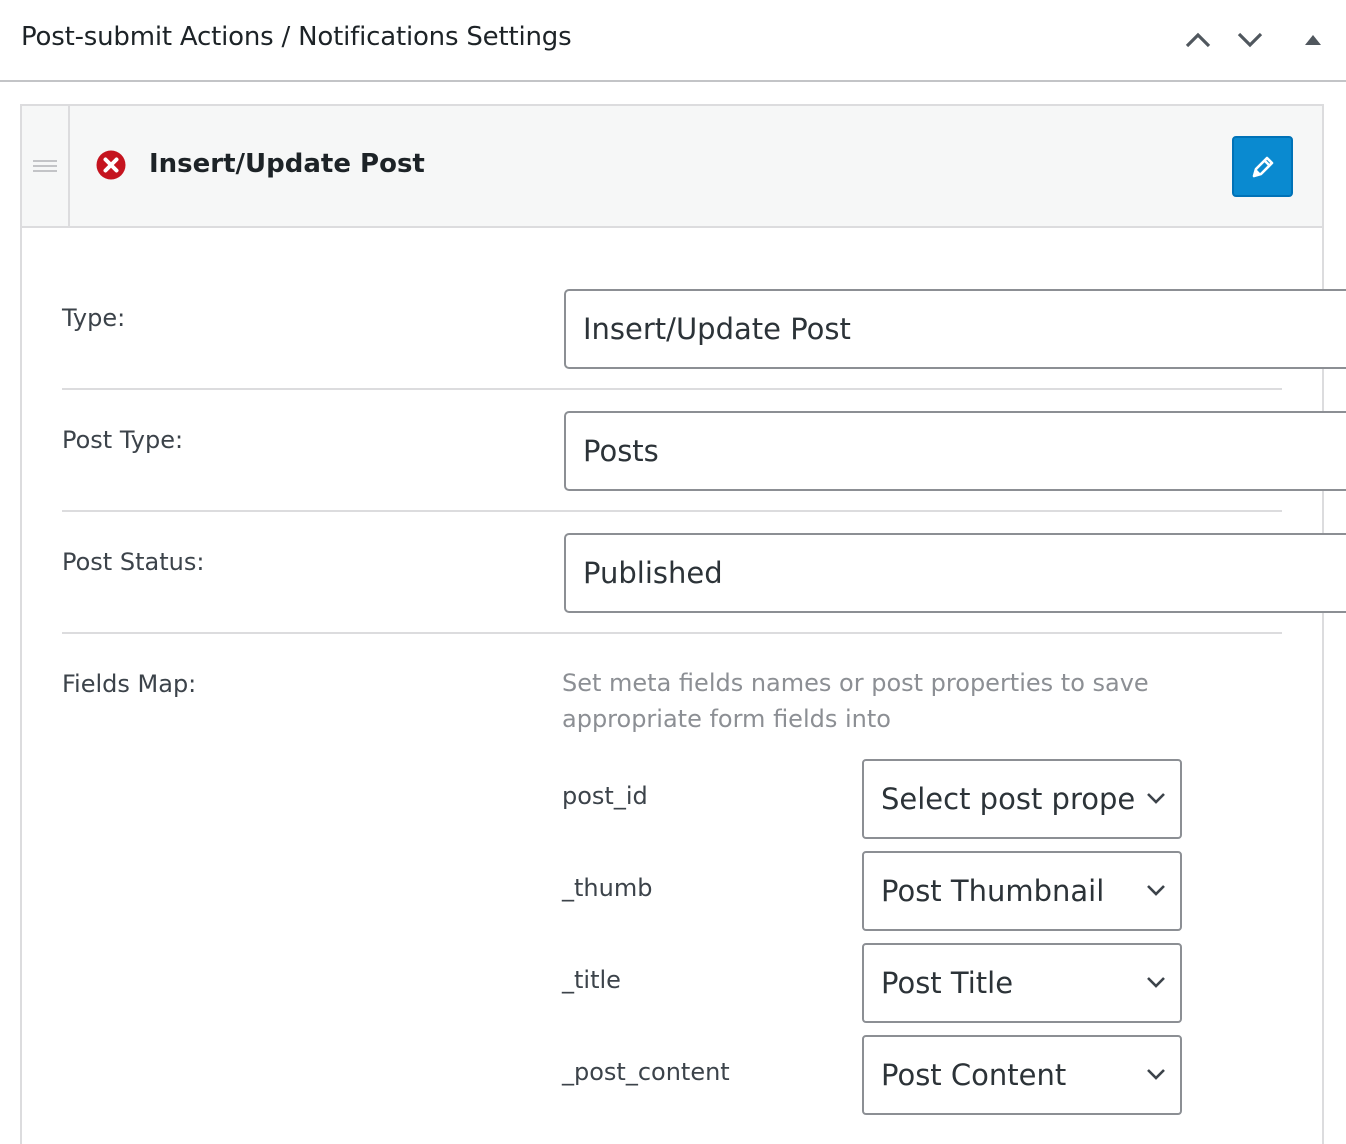 Image resolution: width=1346 pixels, height=1144 pixels. I want to click on map-field-value: Post Title, so click(947, 983).